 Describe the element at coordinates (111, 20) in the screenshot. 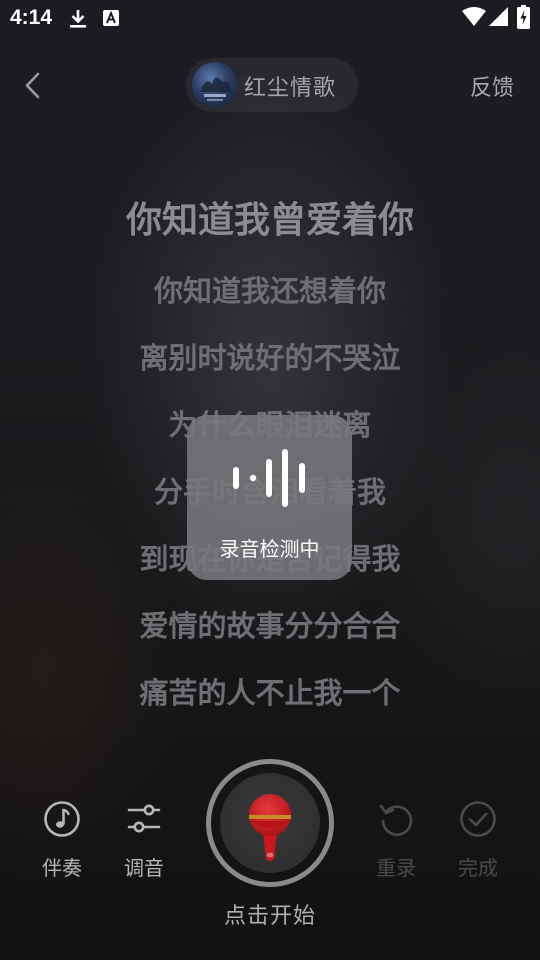

I see `font-a-icon` at that location.